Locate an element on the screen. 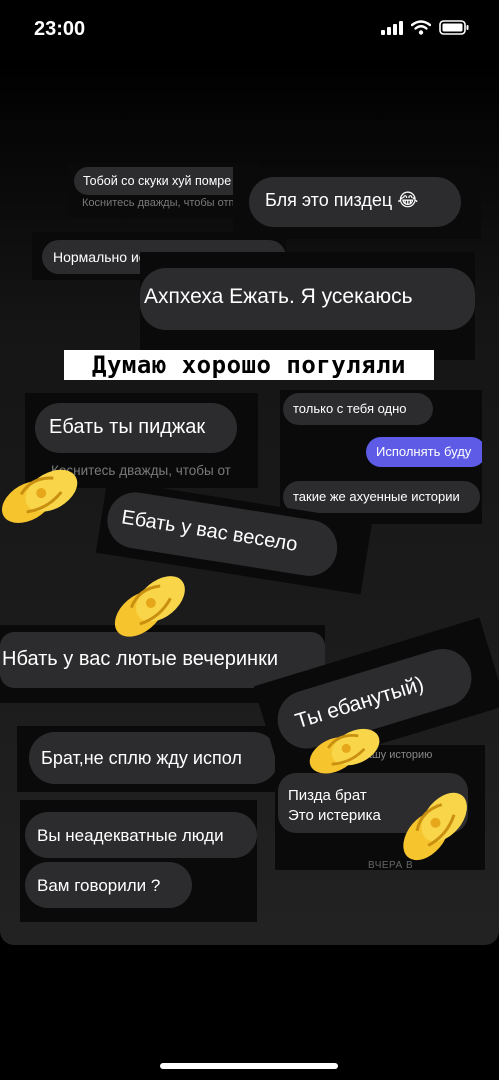 The image size is (499, 1080). screenshot-brat: Брат,не сплю жду испол is located at coordinates (147, 759).